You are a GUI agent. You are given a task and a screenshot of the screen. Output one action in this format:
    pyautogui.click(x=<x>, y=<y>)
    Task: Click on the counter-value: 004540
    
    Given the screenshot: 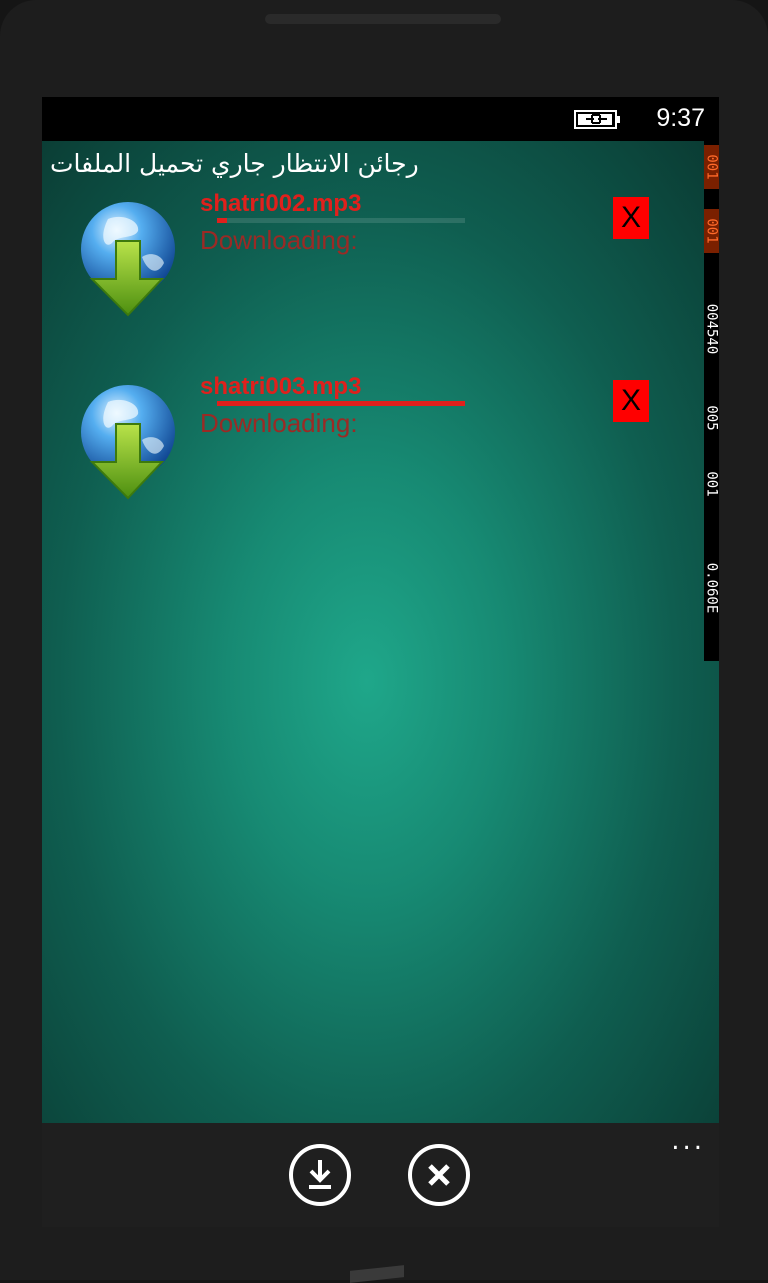 What is the action you would take?
    pyautogui.click(x=711, y=329)
    